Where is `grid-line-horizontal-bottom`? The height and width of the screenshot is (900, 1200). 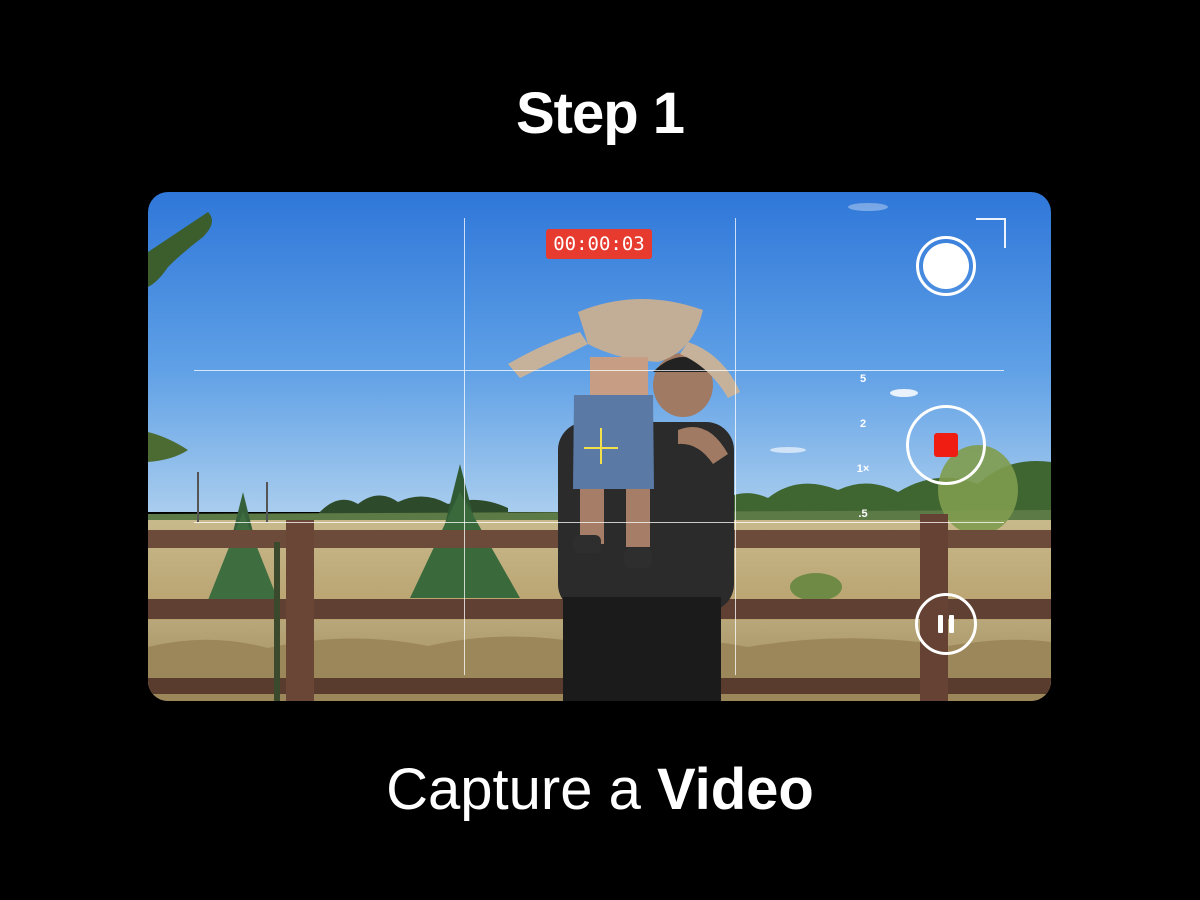 grid-line-horizontal-bottom is located at coordinates (599, 522).